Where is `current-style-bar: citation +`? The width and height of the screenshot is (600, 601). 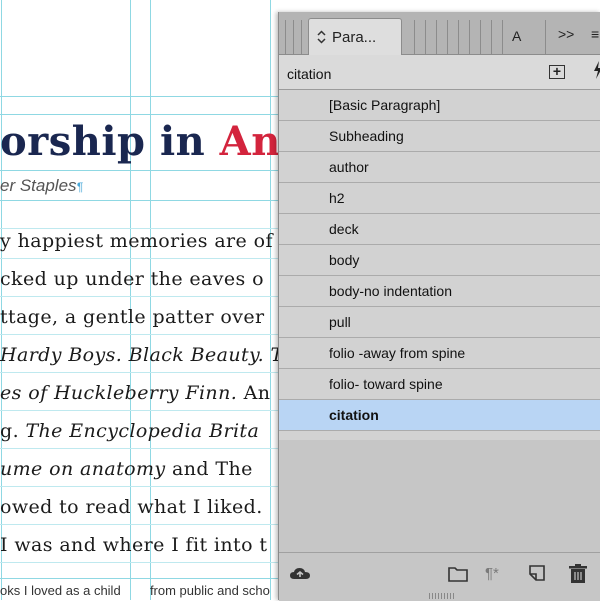
current-style-bar: citation + is located at coordinates (439, 72).